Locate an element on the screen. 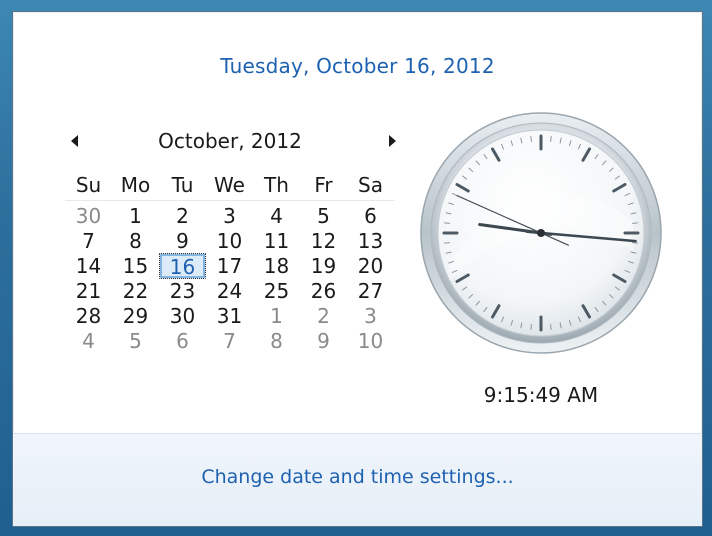 This screenshot has height=536, width=712. calendar-day: 20 is located at coordinates (370, 266).